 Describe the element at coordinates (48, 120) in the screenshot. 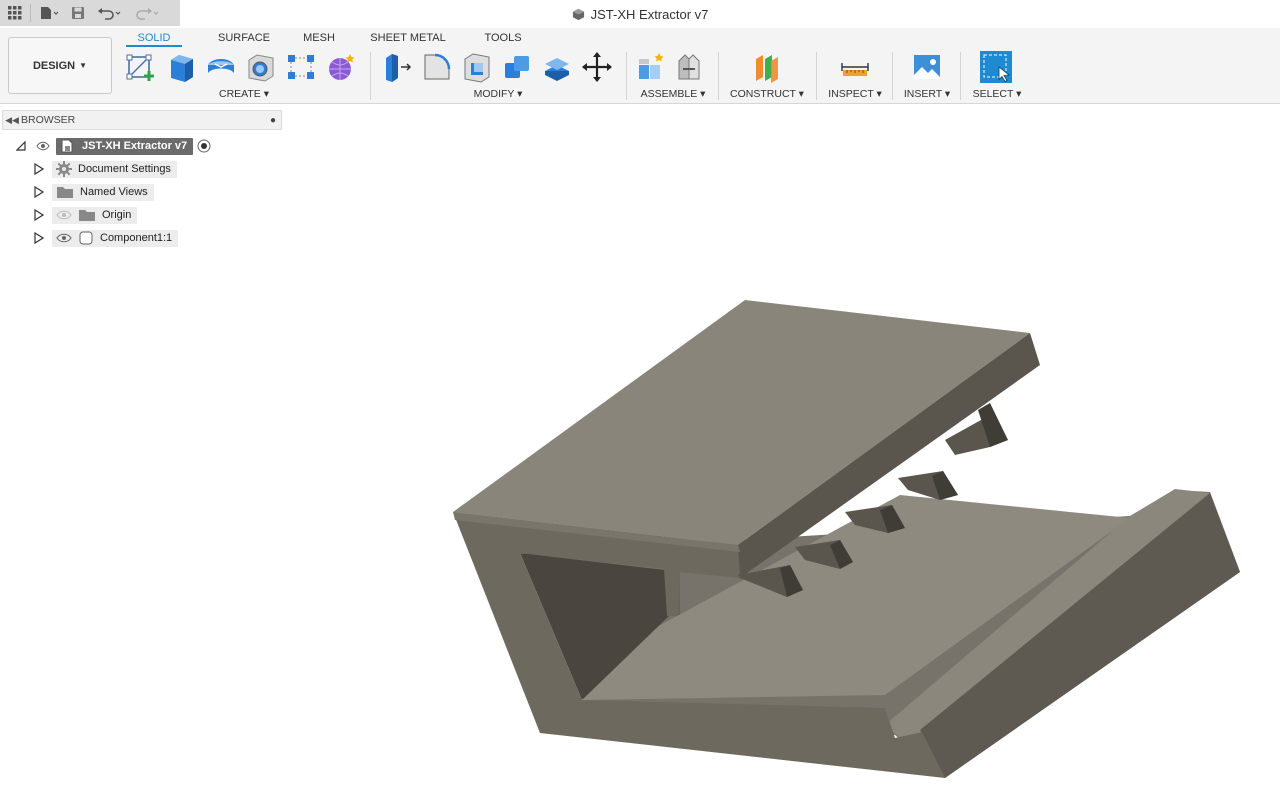

I see `browser-title: BROWSER` at that location.